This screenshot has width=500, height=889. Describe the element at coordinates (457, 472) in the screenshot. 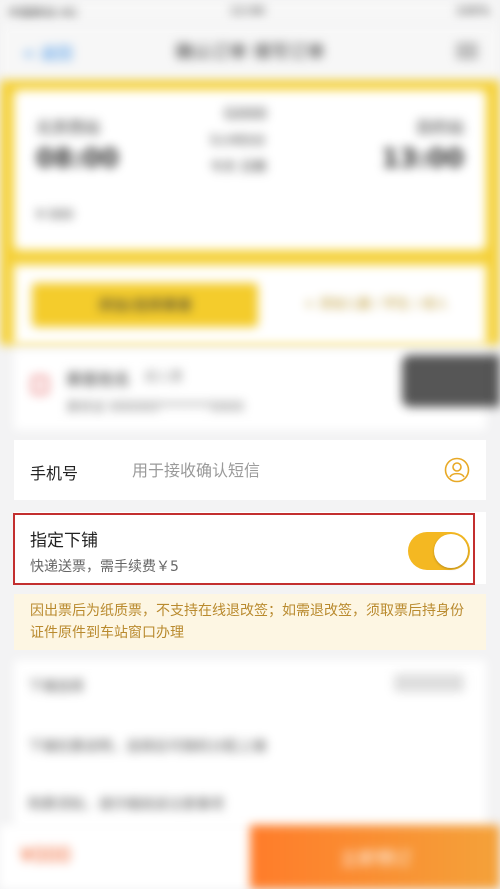

I see `contact-icon` at that location.